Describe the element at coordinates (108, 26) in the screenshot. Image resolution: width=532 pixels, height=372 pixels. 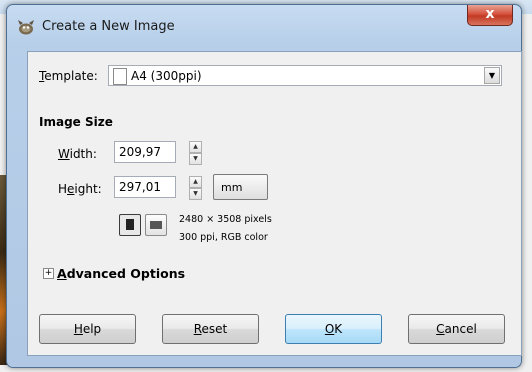
I see `window-title: Create a New Image` at that location.